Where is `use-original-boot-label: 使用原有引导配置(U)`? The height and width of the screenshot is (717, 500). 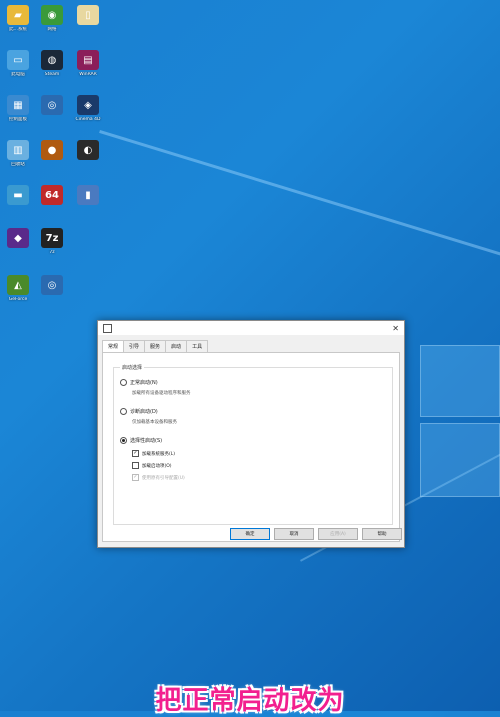
use-original-boot-label: 使用原有引导配置(U) is located at coordinates (163, 478).